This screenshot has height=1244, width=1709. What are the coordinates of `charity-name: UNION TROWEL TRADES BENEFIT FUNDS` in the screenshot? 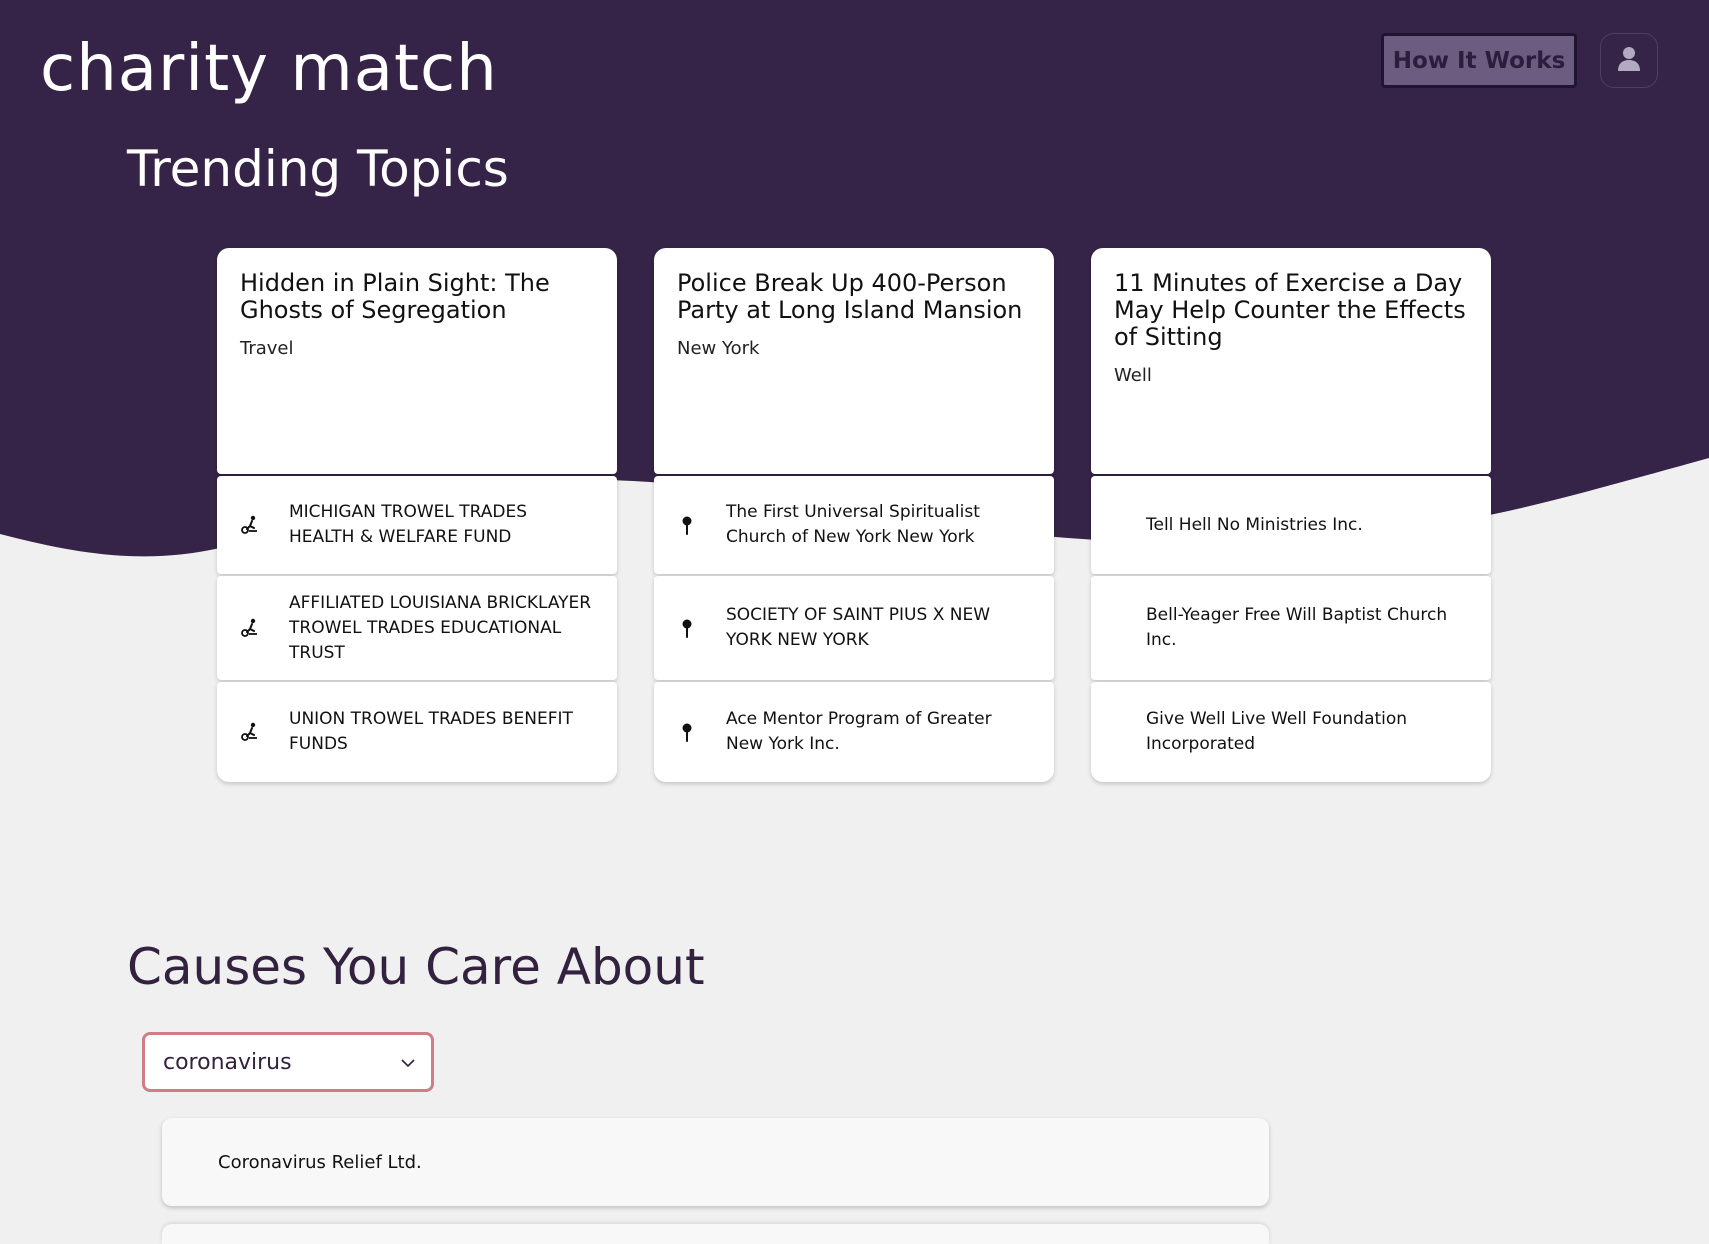 It's located at (431, 731).